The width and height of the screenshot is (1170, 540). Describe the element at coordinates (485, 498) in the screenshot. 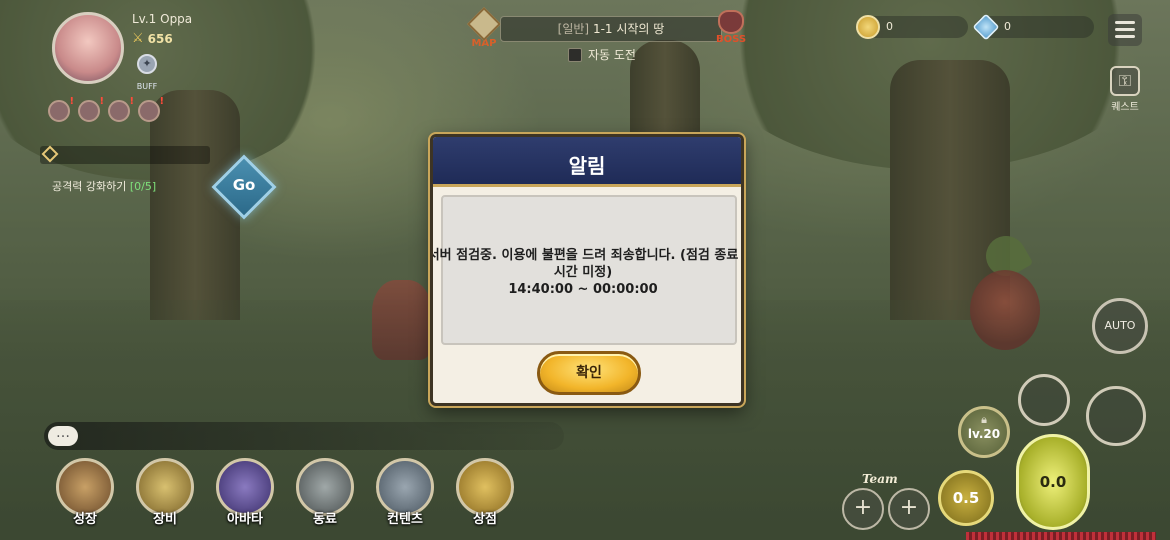

I see `menu-shop: 상점` at that location.